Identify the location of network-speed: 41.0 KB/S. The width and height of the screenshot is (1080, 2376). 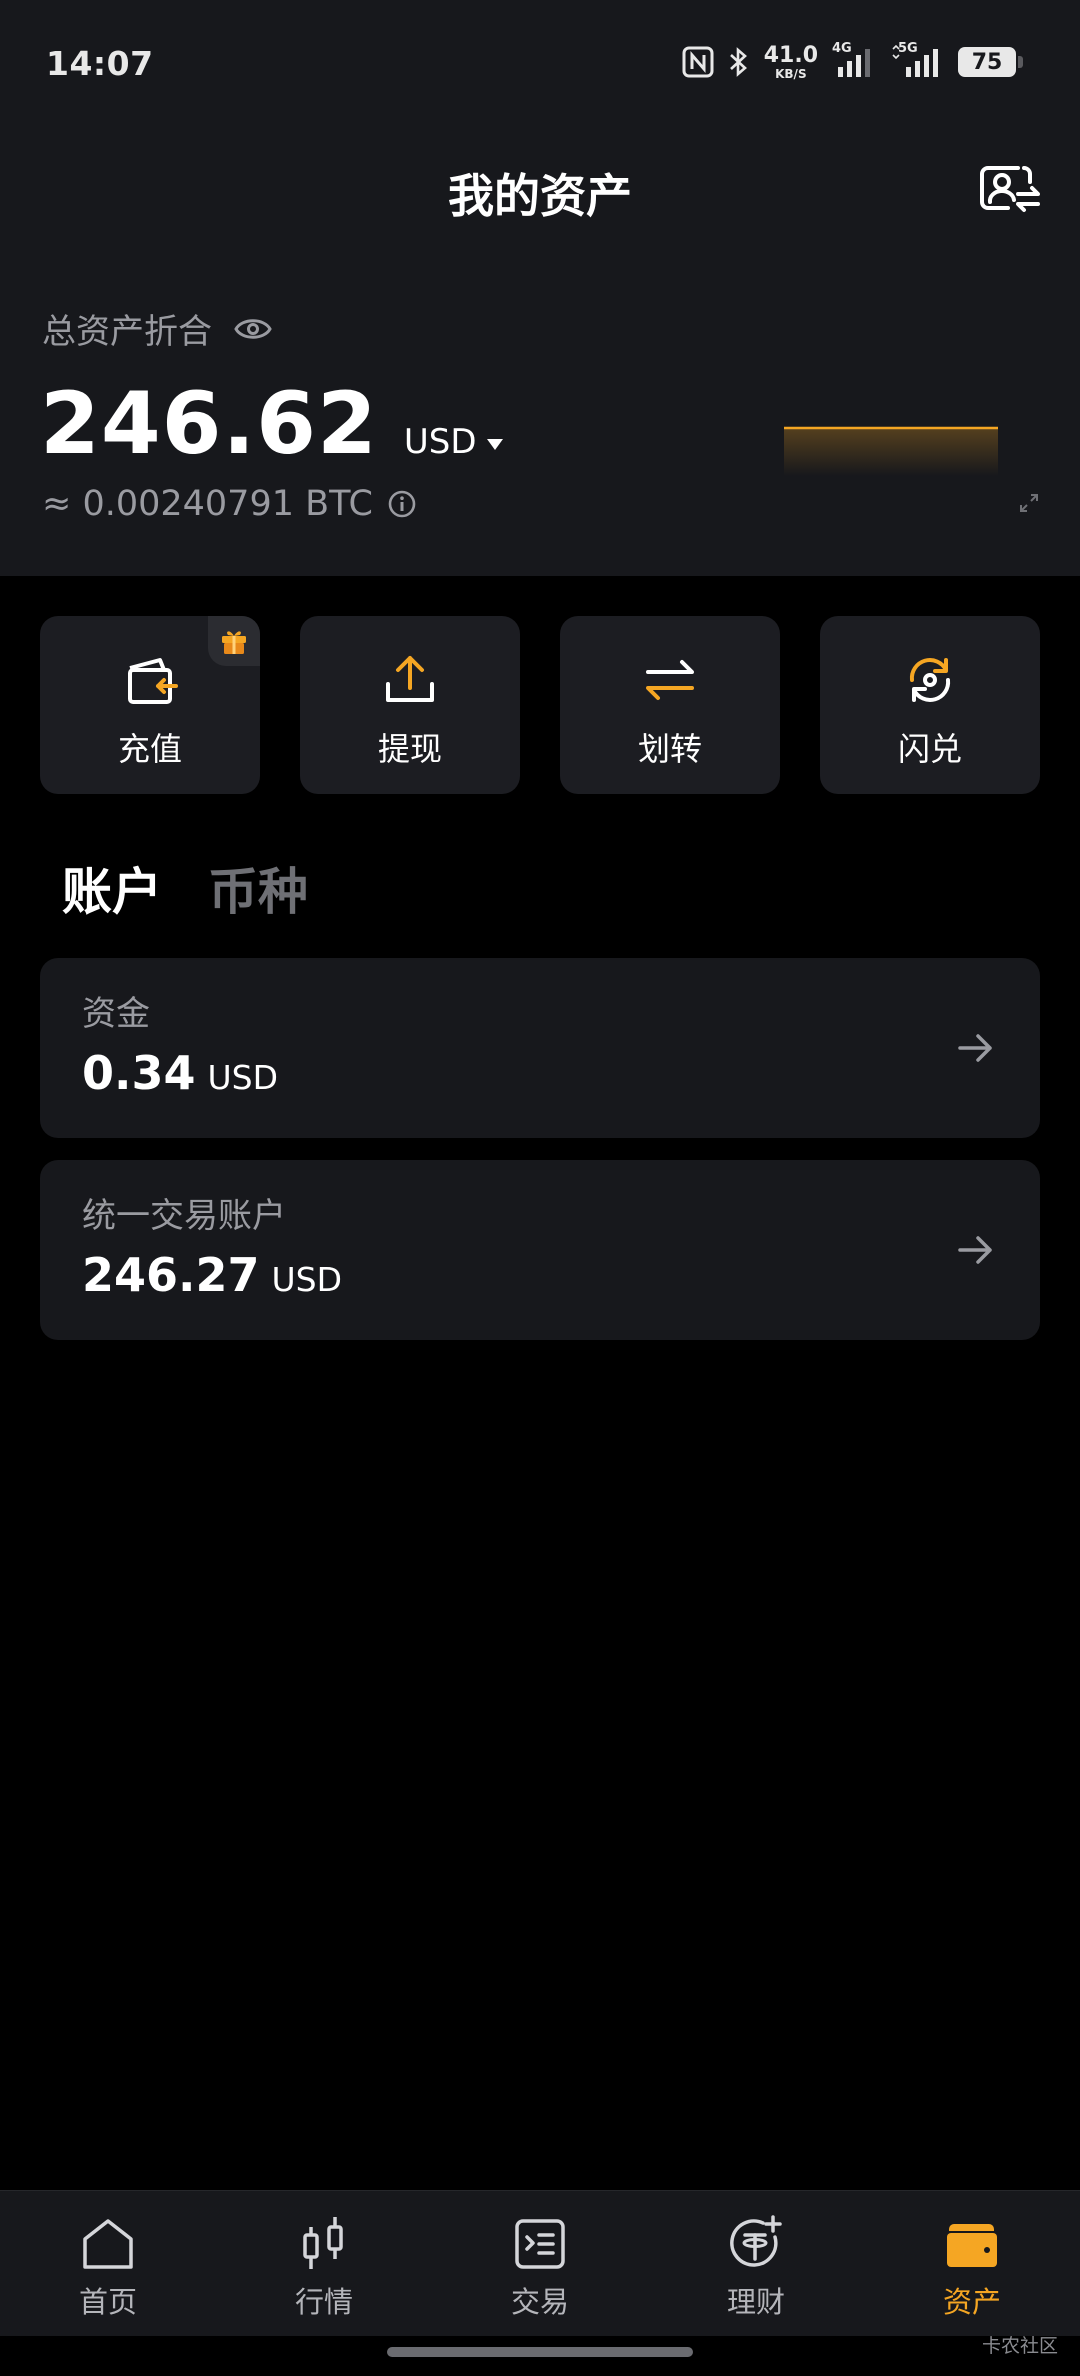
(790, 61).